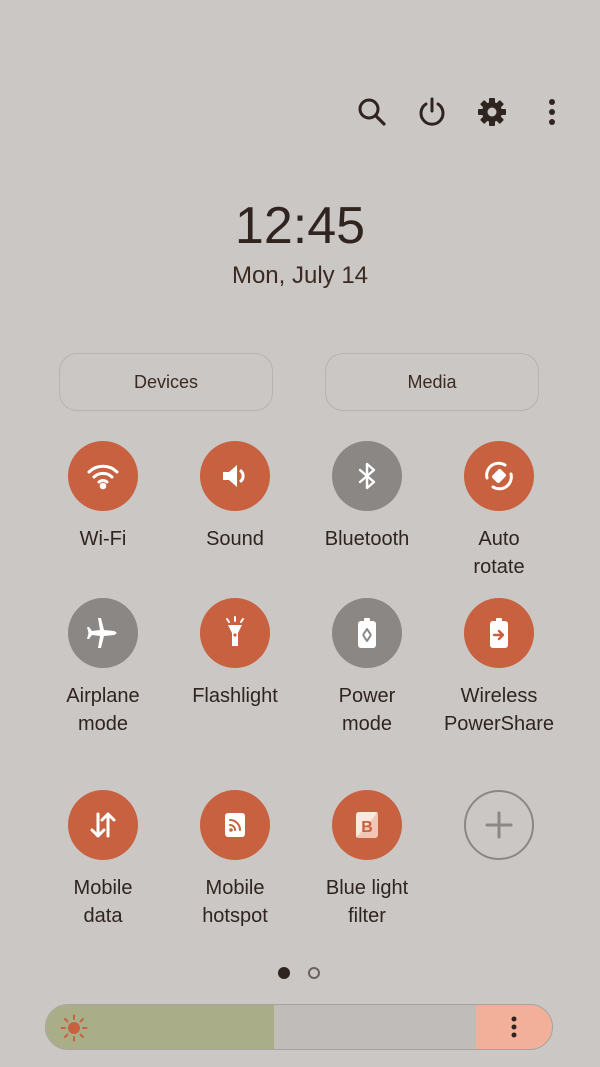 This screenshot has width=600, height=1067. What do you see at coordinates (462, 112) in the screenshot?
I see `top-actions-bar` at bounding box center [462, 112].